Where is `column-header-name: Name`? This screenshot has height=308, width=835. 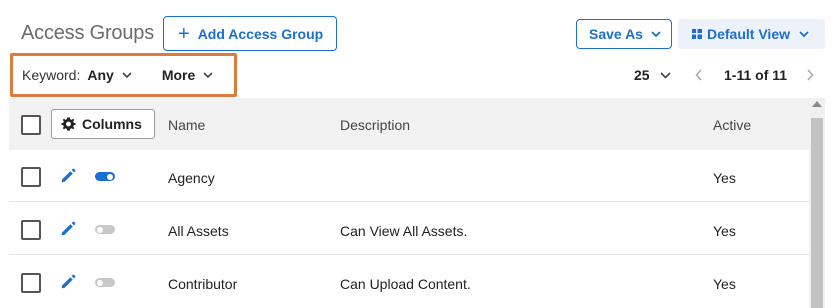 column-header-name: Name is located at coordinates (186, 125).